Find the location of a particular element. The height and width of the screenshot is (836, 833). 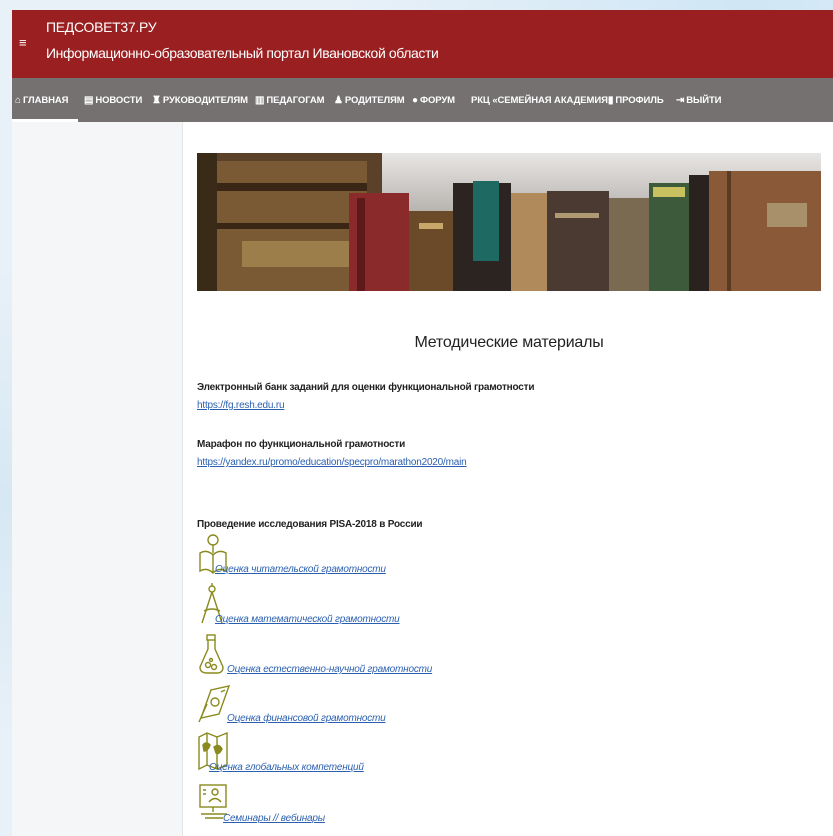

manager-icon: ♜ is located at coordinates (156, 100).